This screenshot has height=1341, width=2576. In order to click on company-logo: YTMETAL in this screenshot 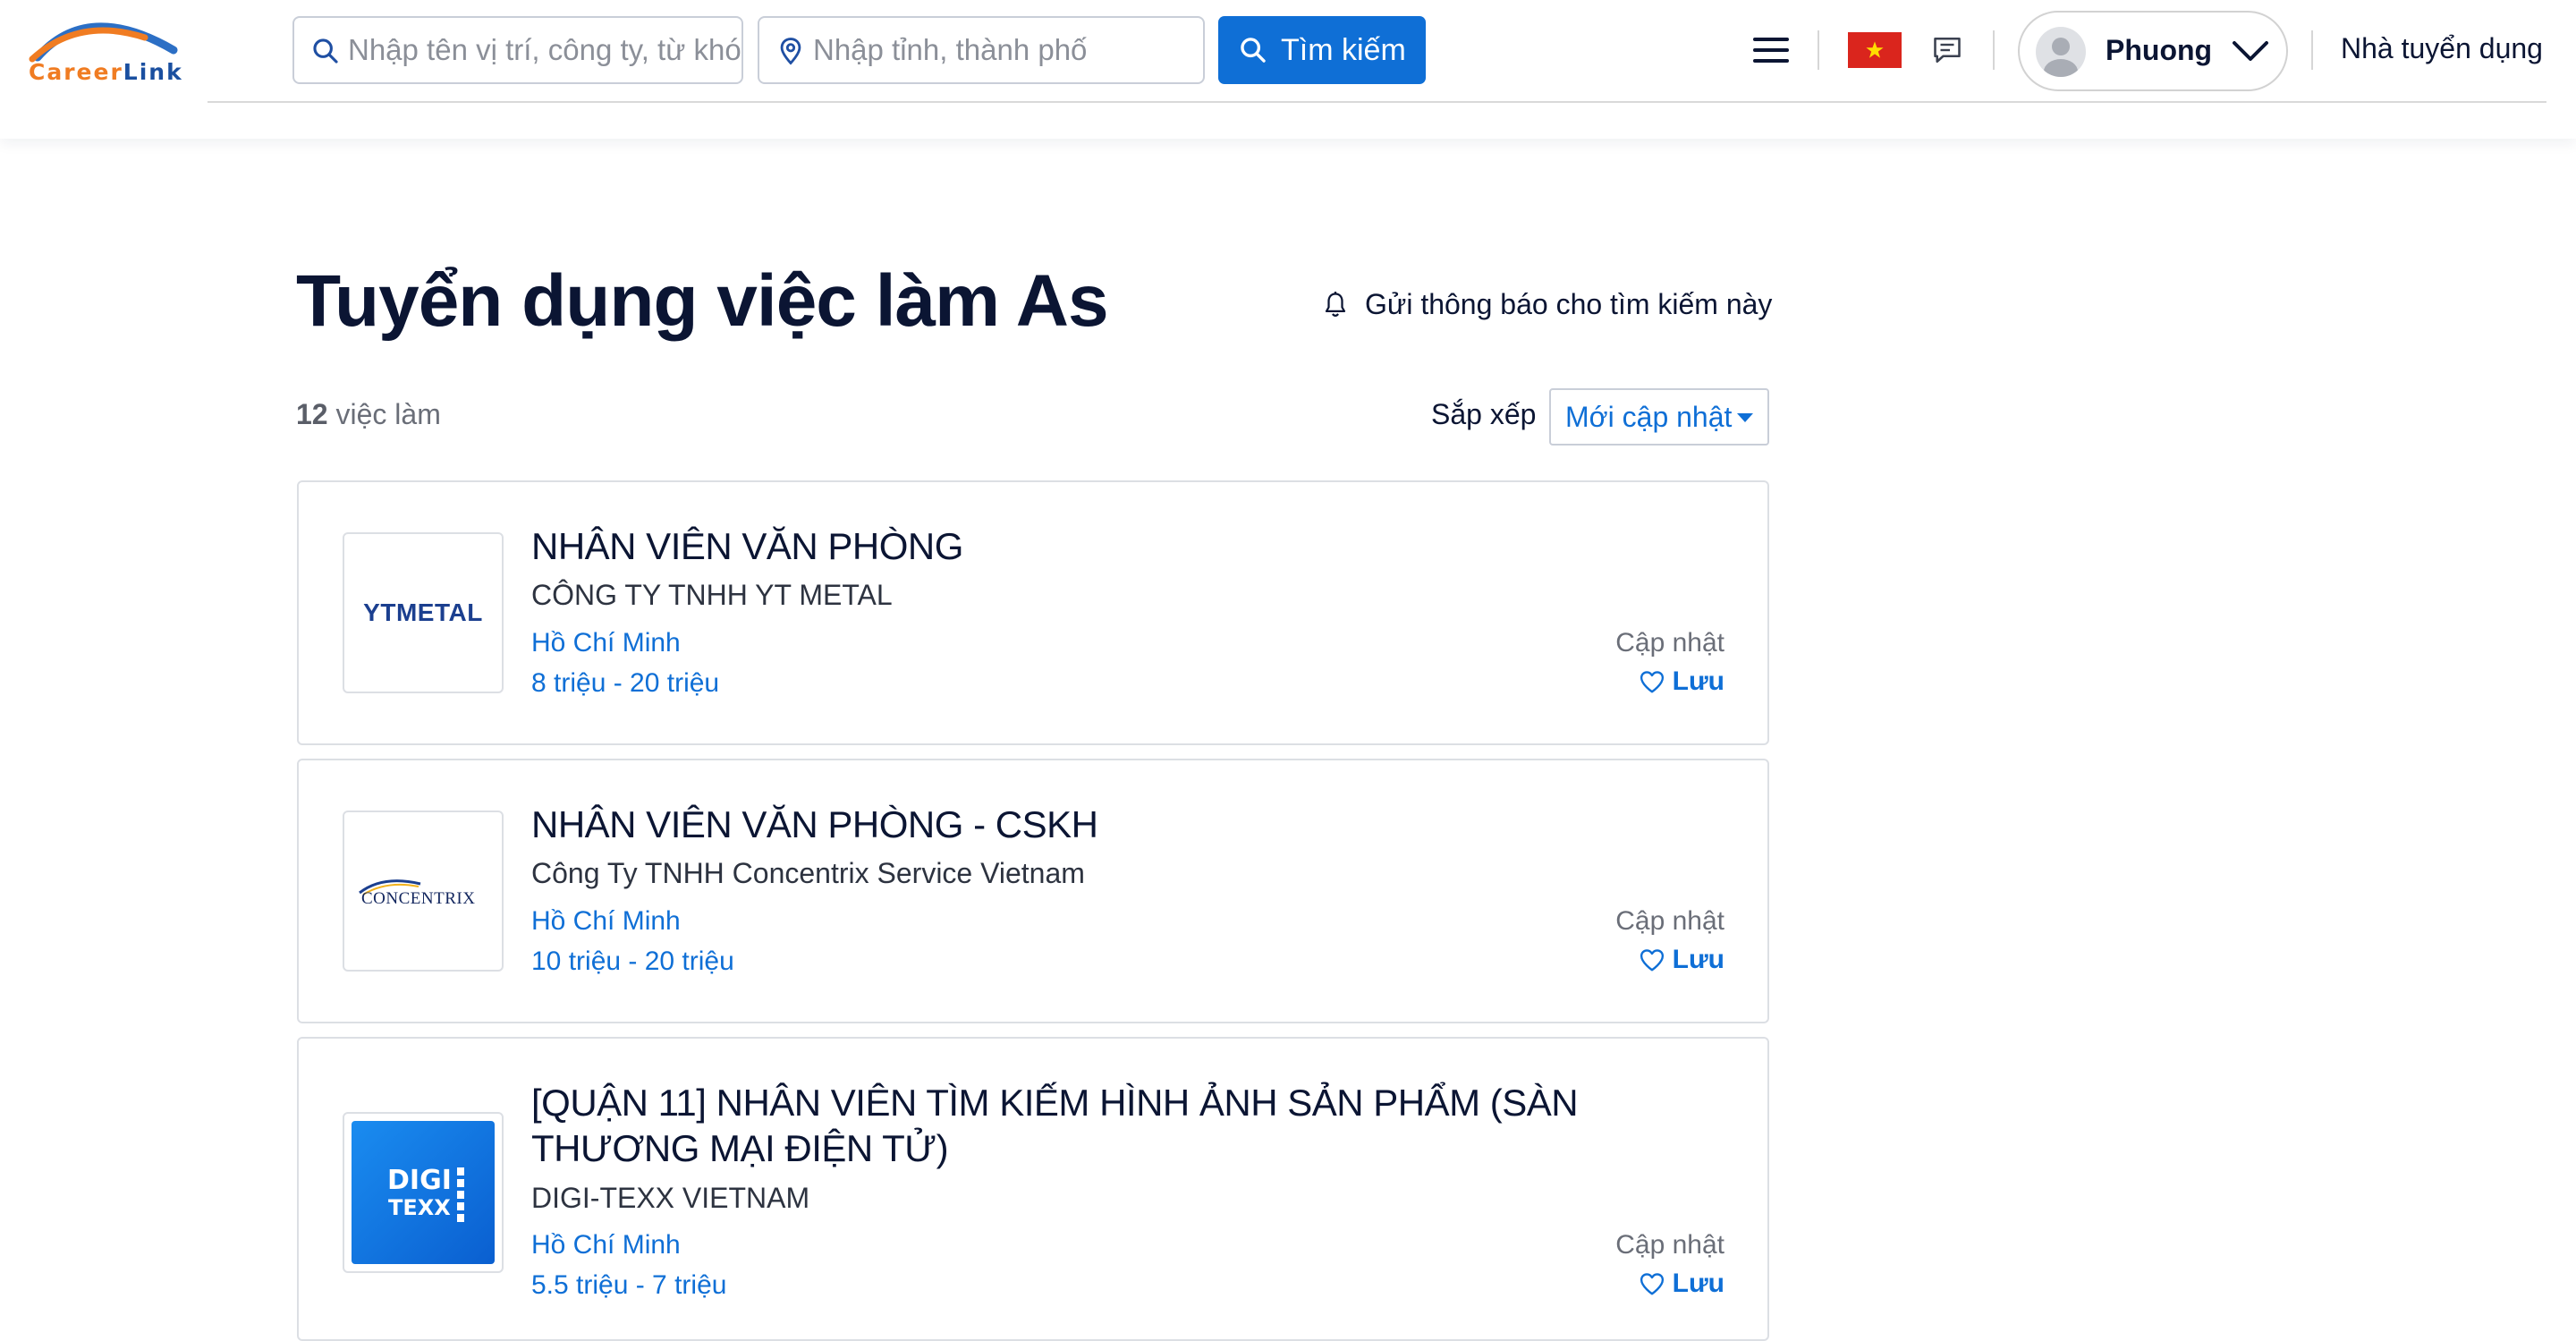, I will do `click(423, 612)`.